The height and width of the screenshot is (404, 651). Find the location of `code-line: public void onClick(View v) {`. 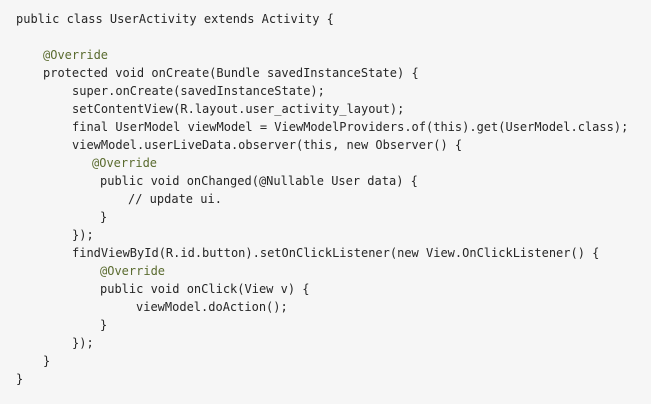

code-line: public void onClick(View v) { is located at coordinates (205, 289).